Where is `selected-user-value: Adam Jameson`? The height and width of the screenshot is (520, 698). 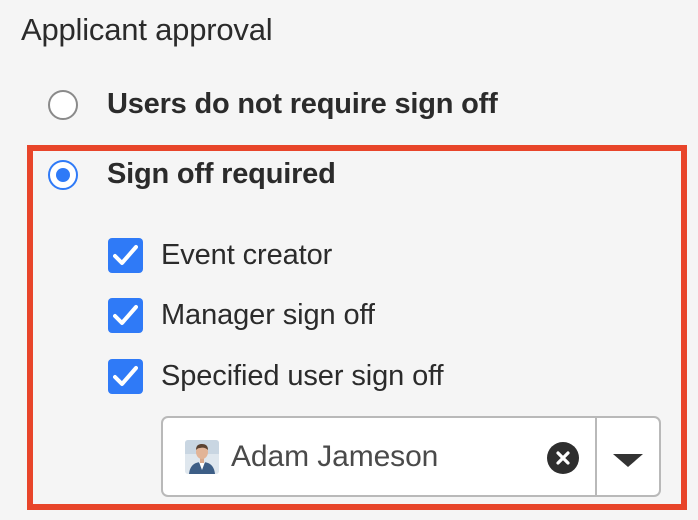
selected-user-value: Adam Jameson is located at coordinates (379, 456).